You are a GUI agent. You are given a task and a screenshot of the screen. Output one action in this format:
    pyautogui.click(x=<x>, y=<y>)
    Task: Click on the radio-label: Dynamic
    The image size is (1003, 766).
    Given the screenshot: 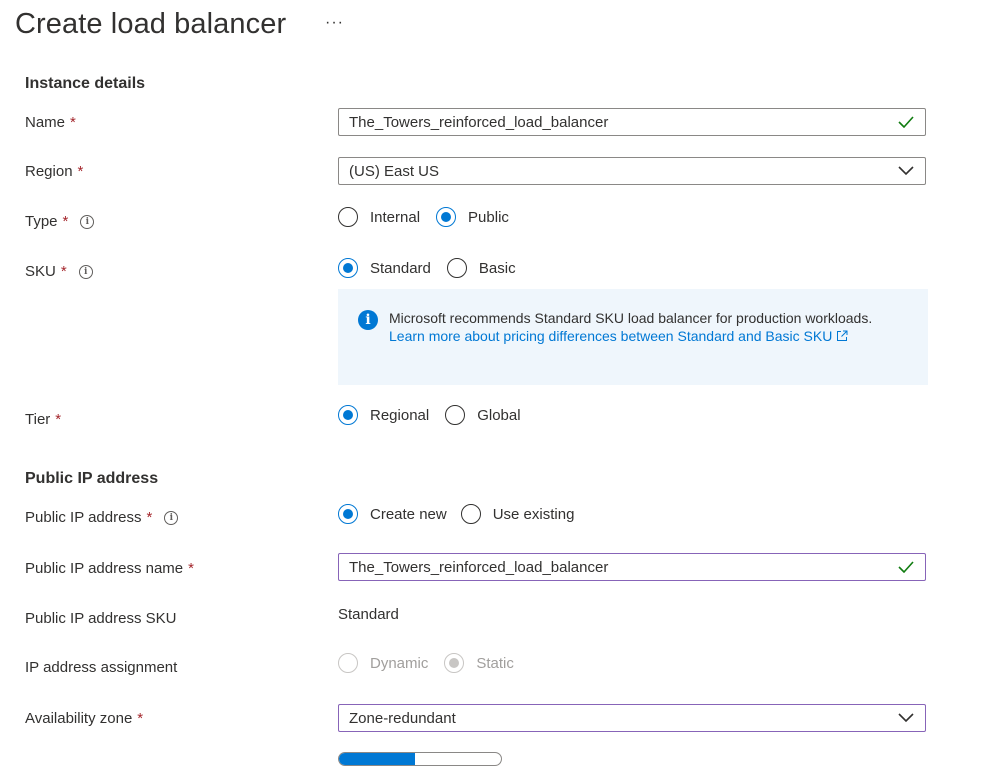 What is the action you would take?
    pyautogui.click(x=399, y=663)
    